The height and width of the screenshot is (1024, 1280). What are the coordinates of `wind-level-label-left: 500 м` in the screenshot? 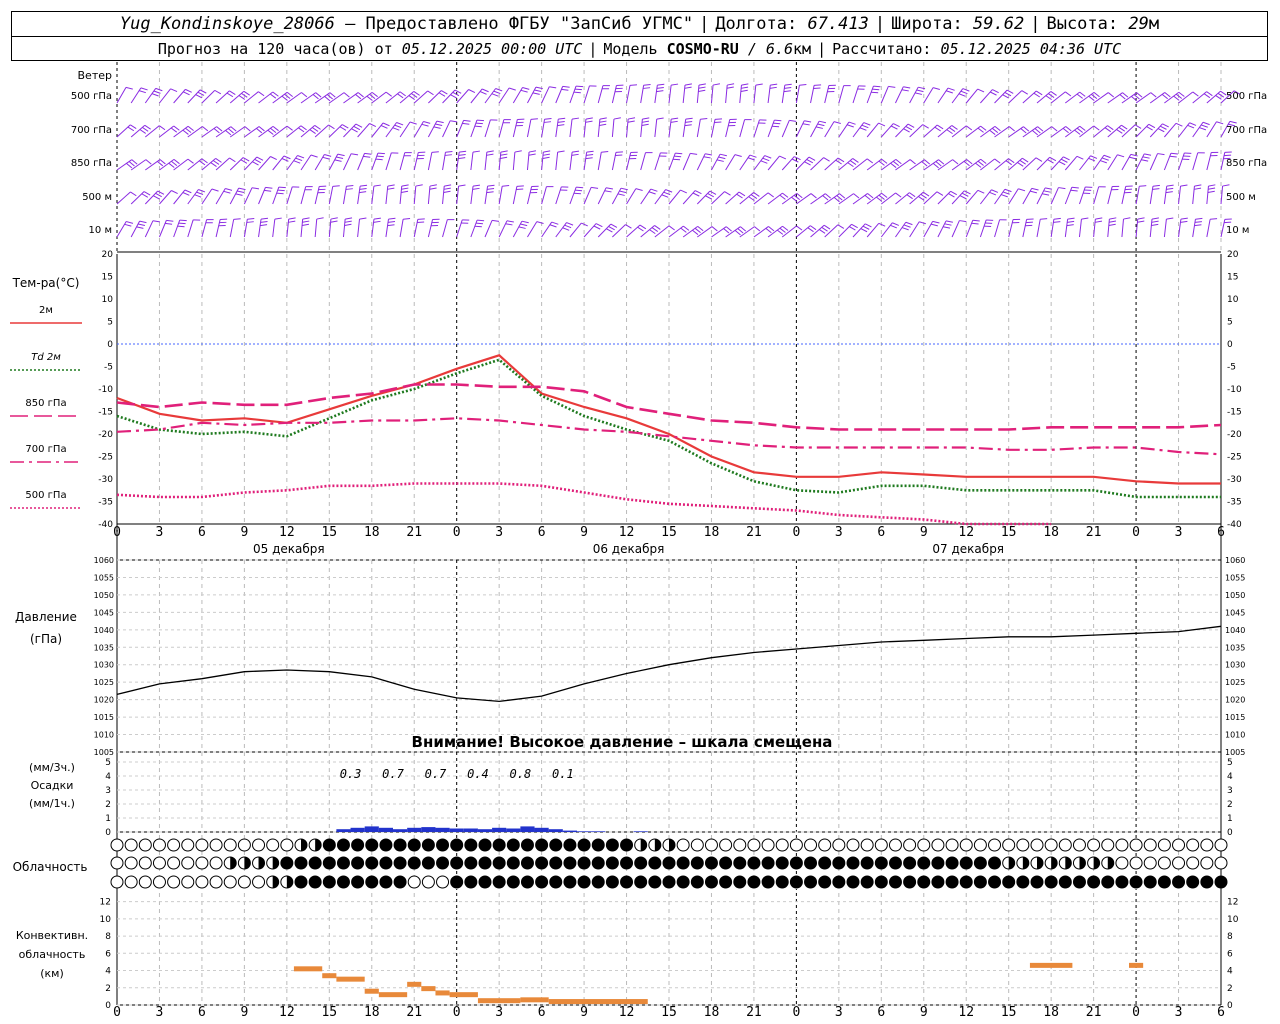 It's located at (97, 197).